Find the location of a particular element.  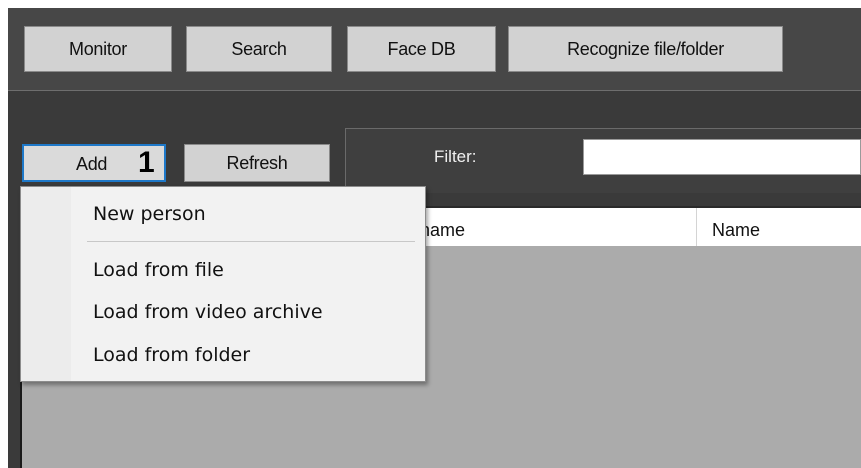

column-divider is located at coordinates (696, 227).